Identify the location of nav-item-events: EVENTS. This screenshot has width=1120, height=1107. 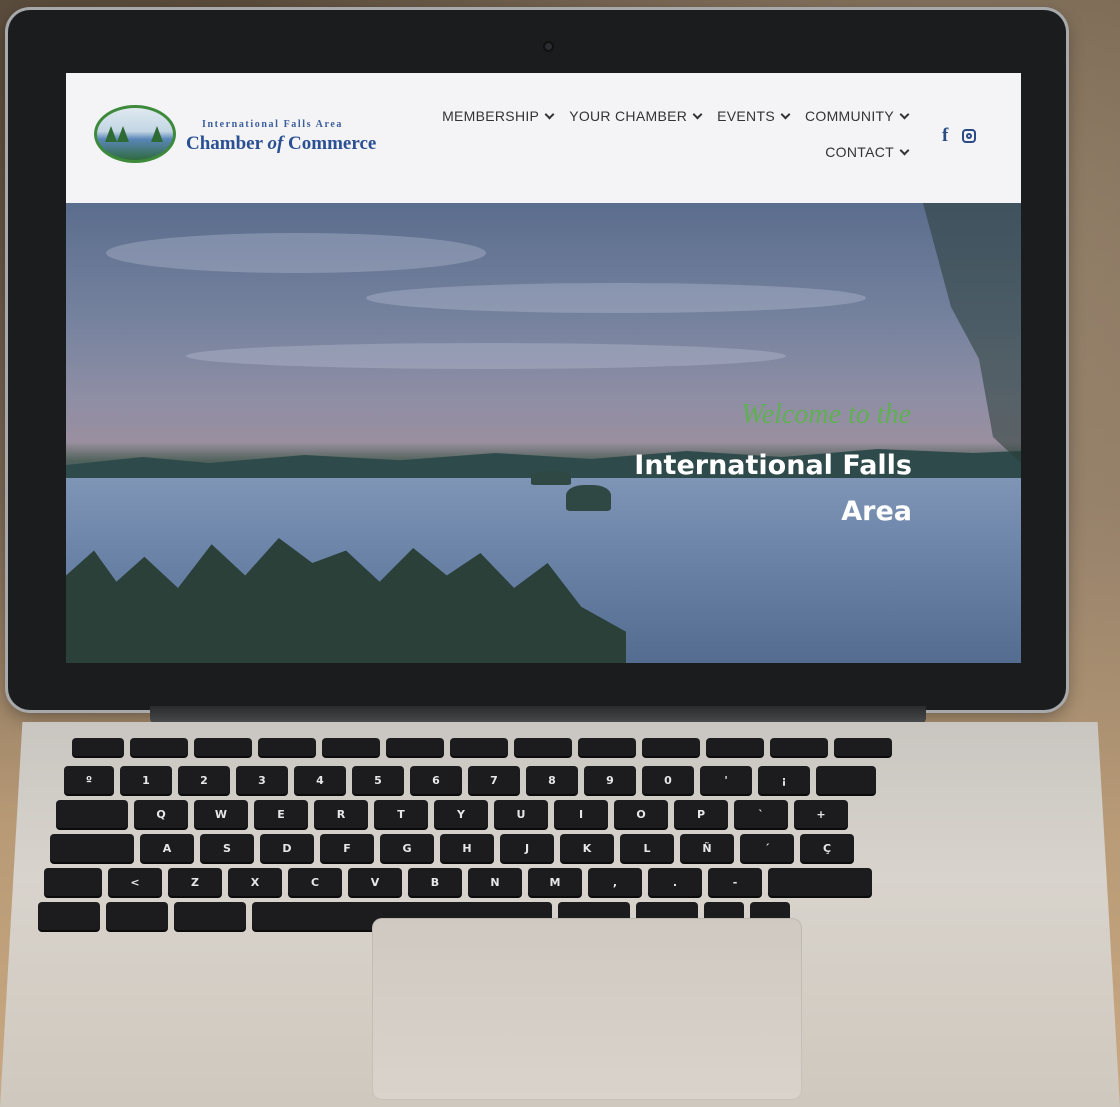
(754, 116).